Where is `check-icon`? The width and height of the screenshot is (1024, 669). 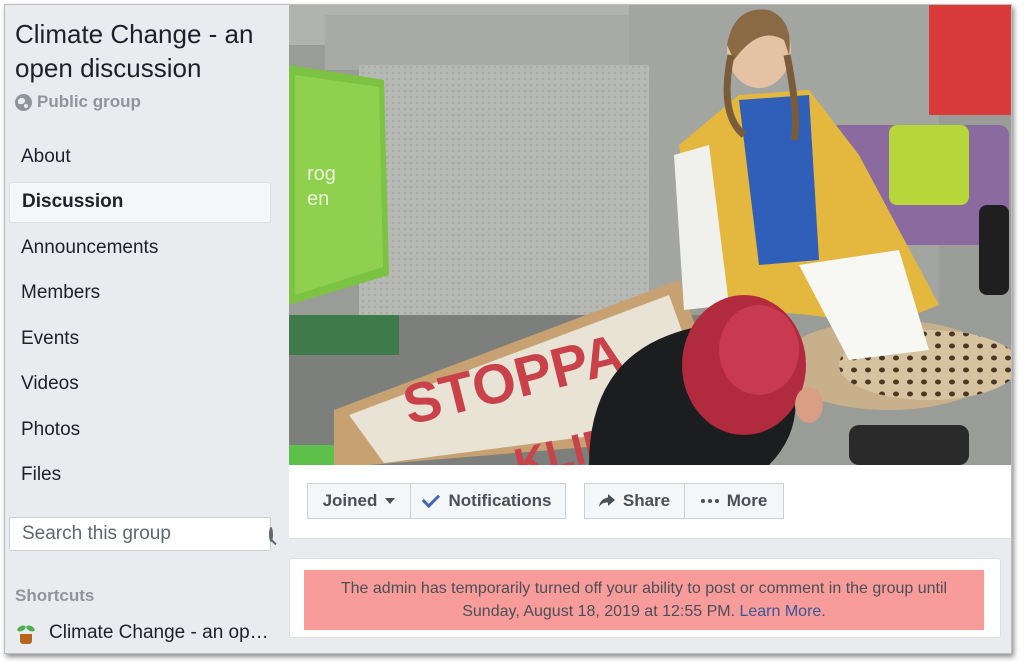 check-icon is located at coordinates (430, 499).